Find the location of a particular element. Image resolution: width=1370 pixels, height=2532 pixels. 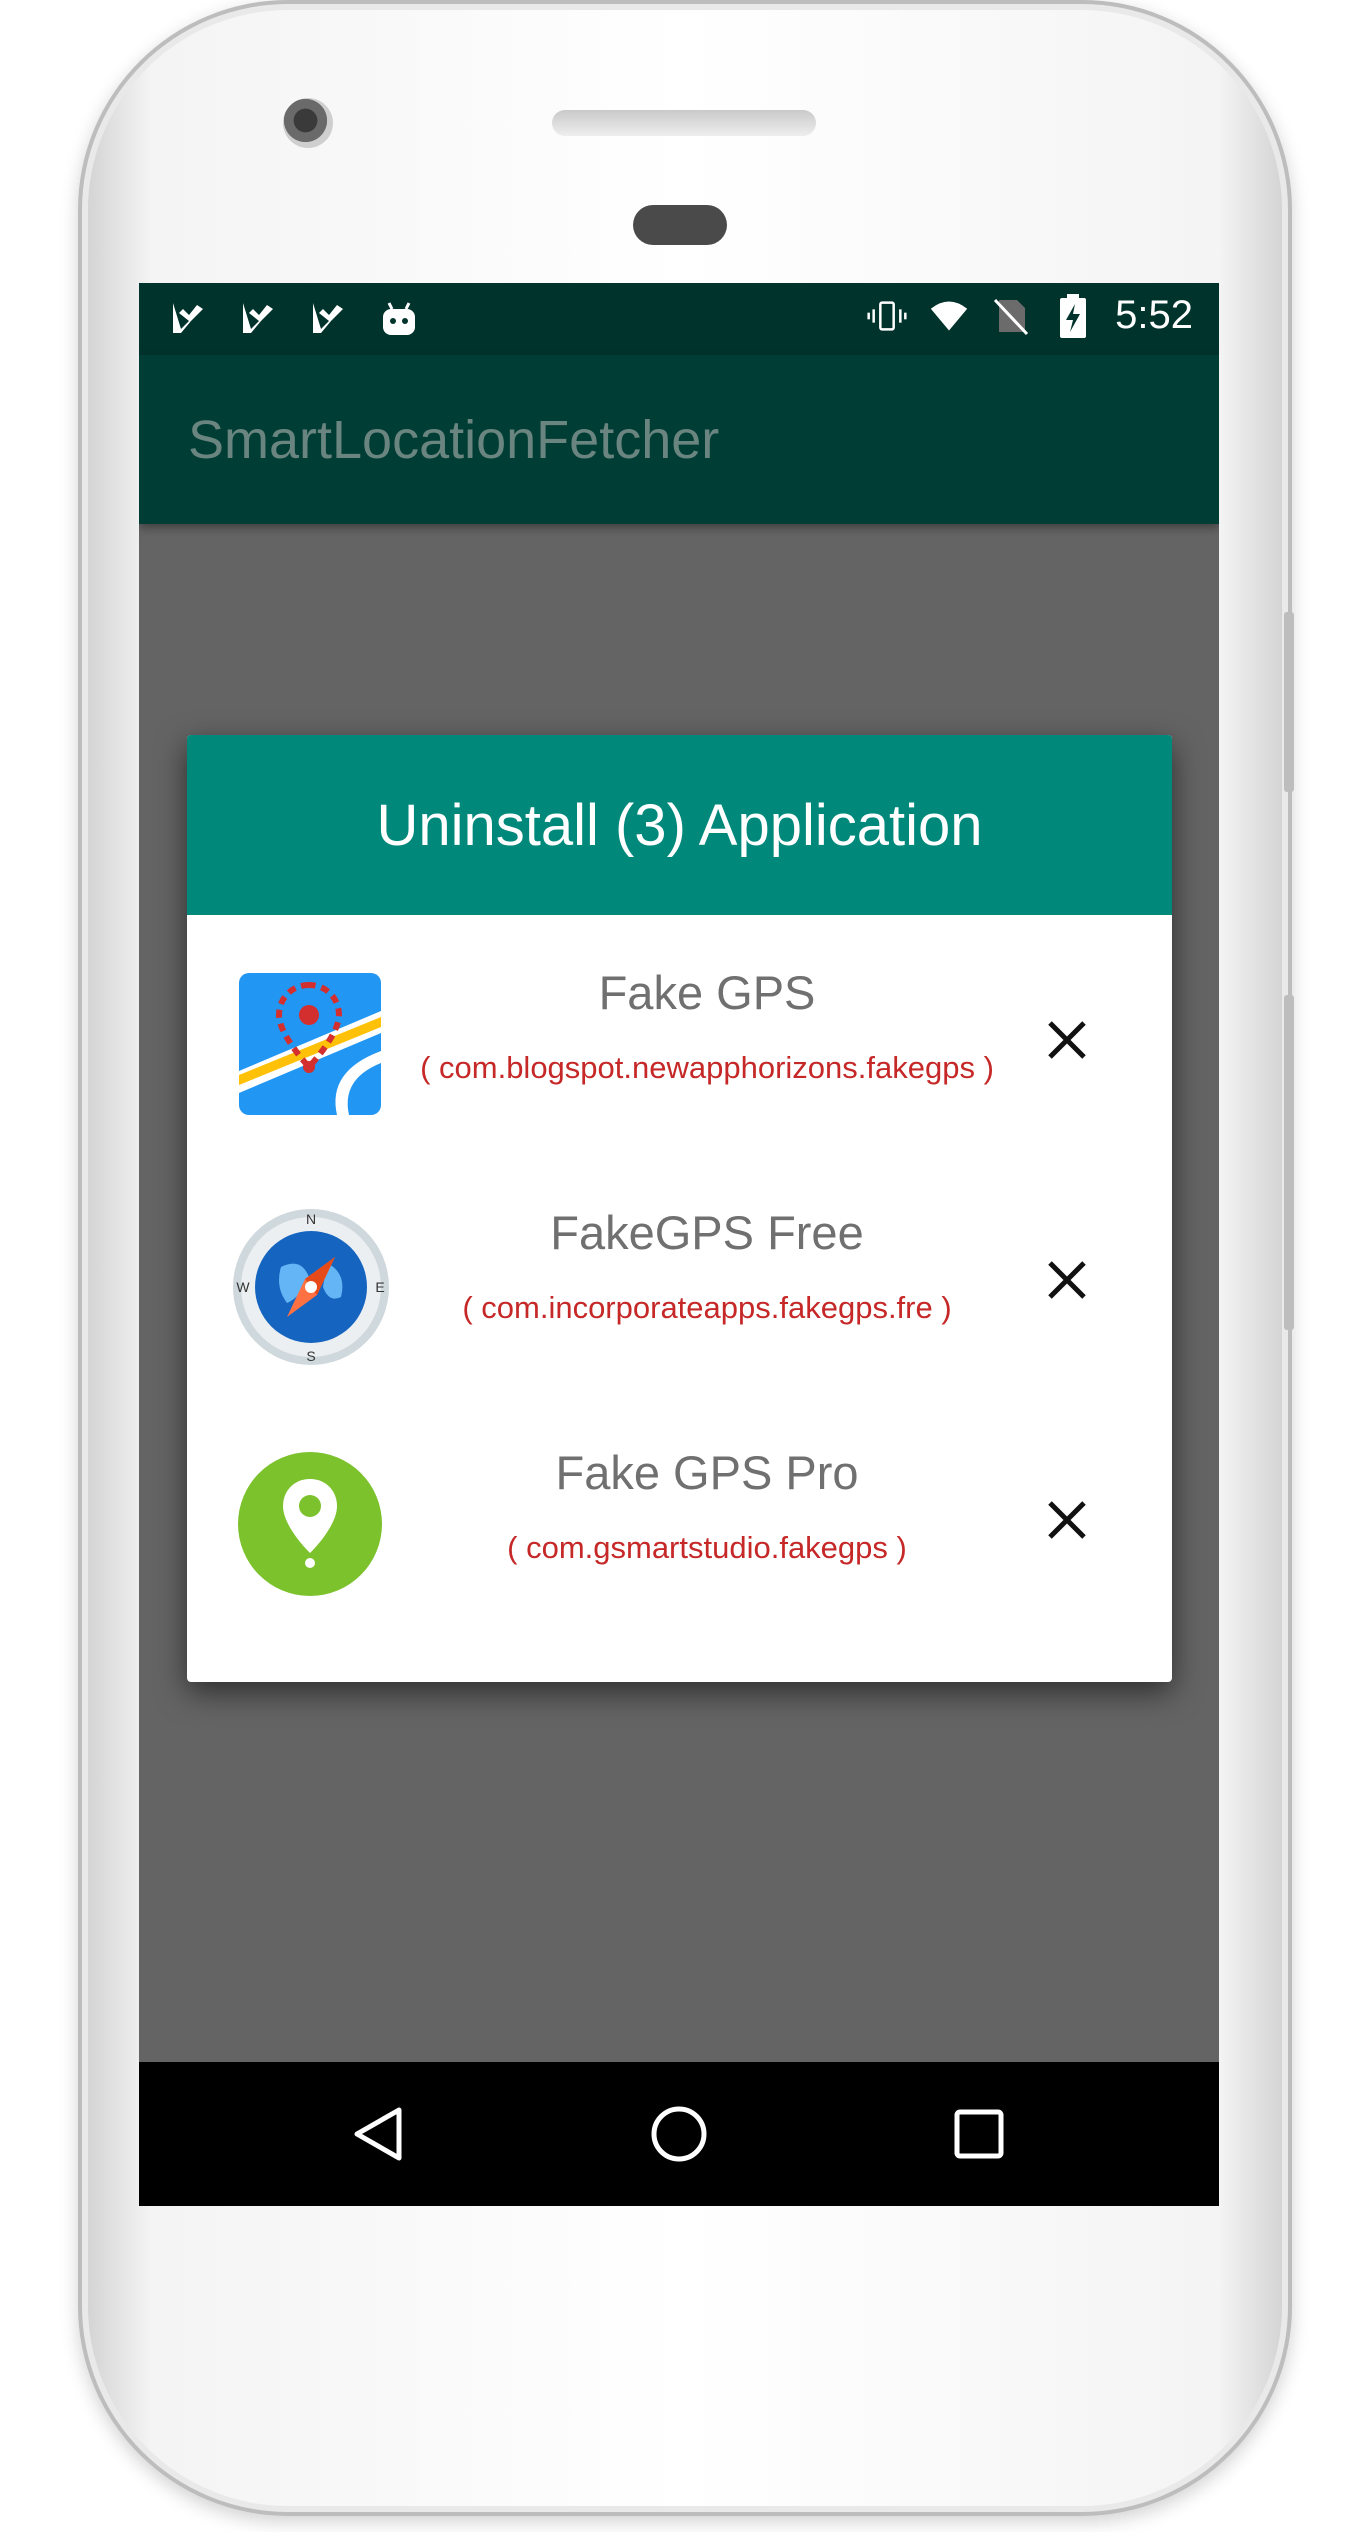

app-package: ( com.incorporateapps.fakegps.fre ) is located at coordinates (707, 1307).